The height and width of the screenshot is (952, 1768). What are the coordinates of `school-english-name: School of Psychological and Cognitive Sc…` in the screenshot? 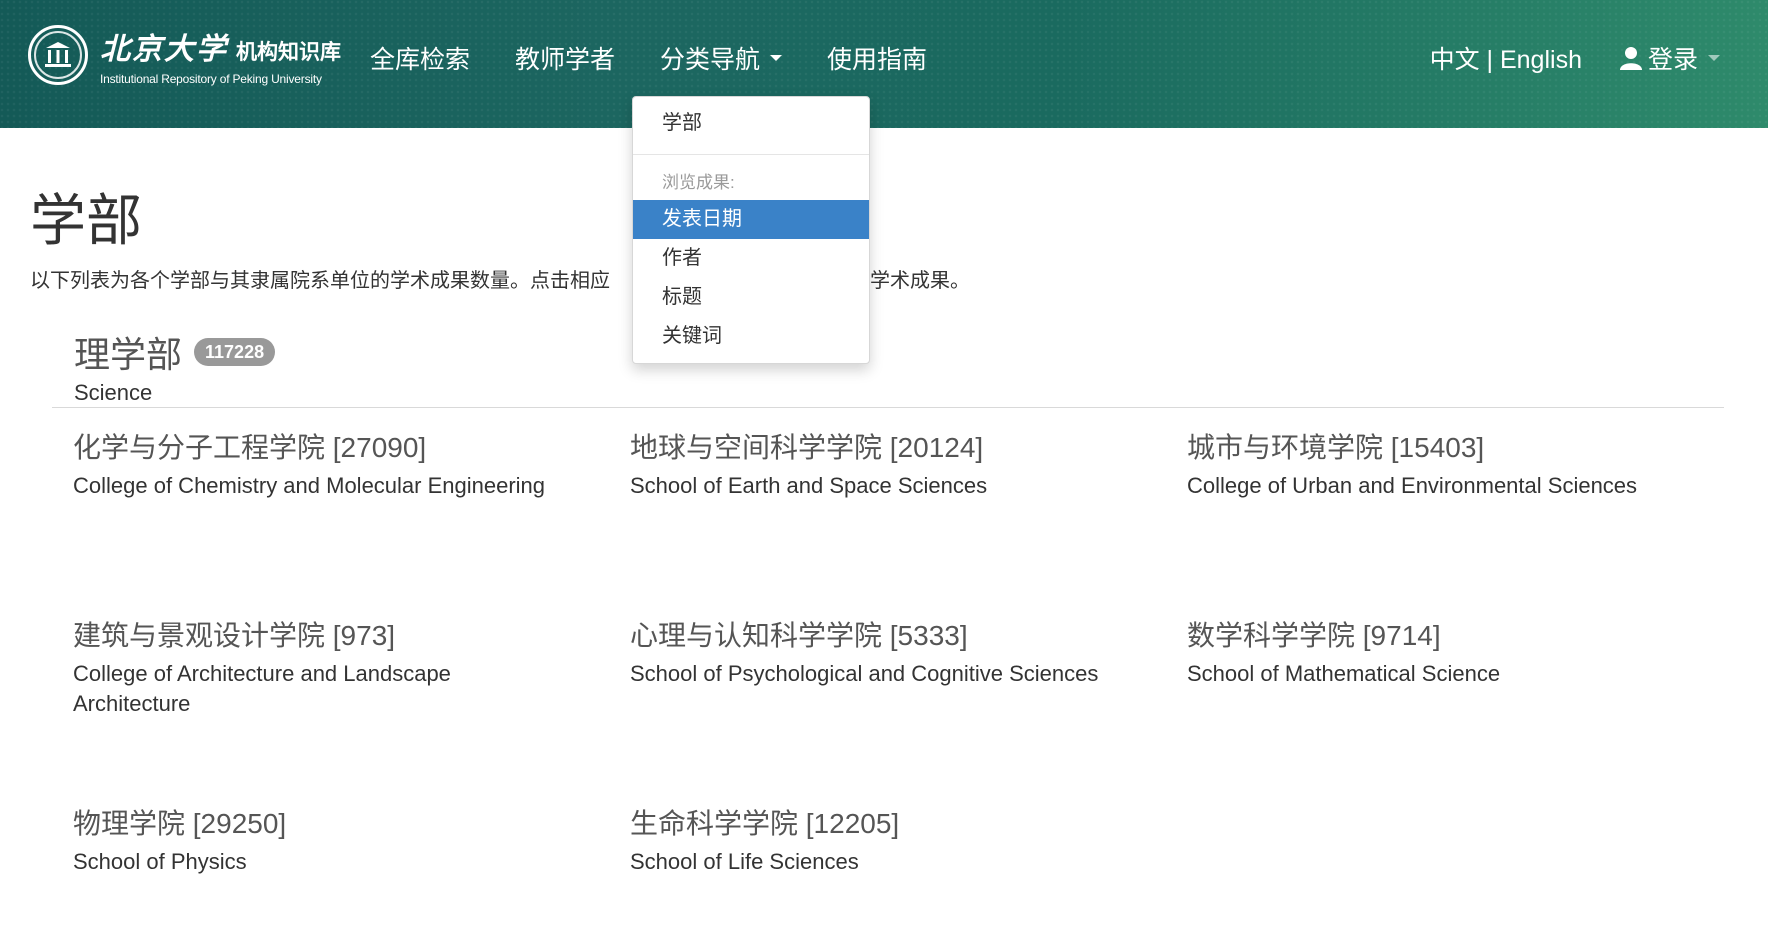 It's located at (864, 673).